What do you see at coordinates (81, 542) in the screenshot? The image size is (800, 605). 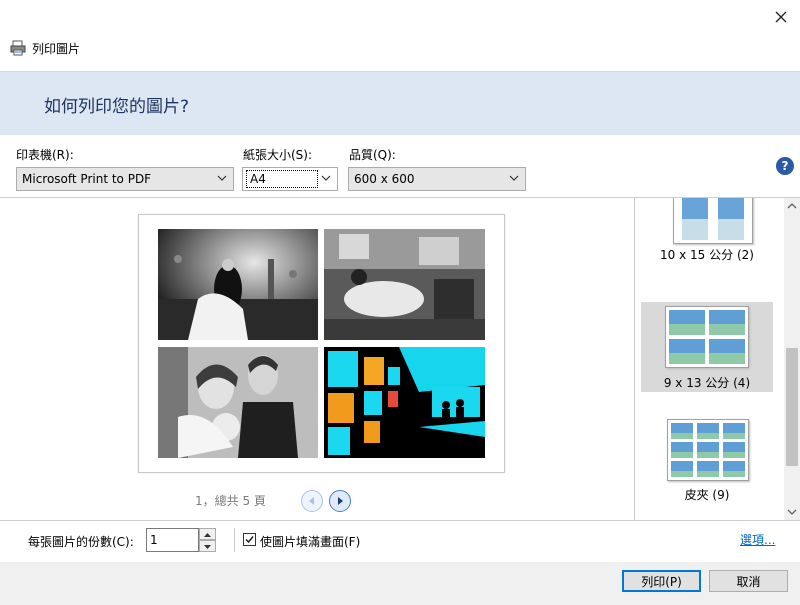 I see `copies-label: 每張圖片的份數(C):` at bounding box center [81, 542].